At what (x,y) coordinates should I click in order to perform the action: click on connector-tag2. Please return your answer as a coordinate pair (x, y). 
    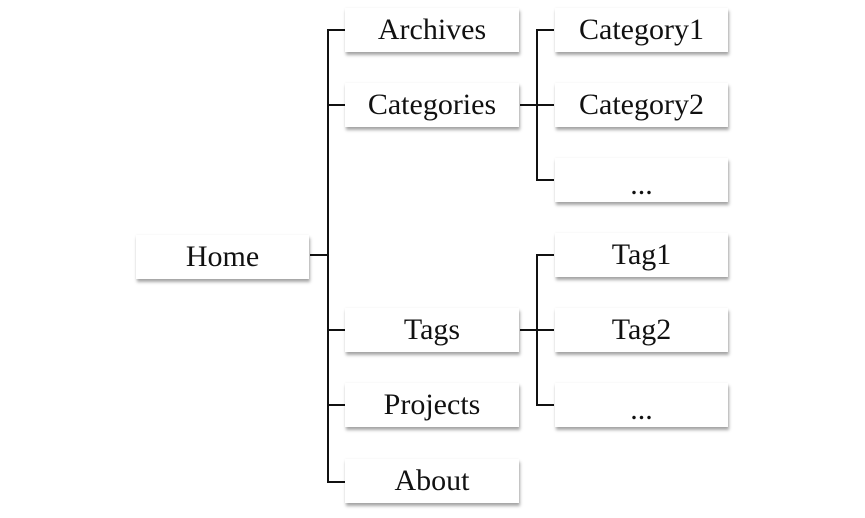
    Looking at the image, I should click on (545, 330).